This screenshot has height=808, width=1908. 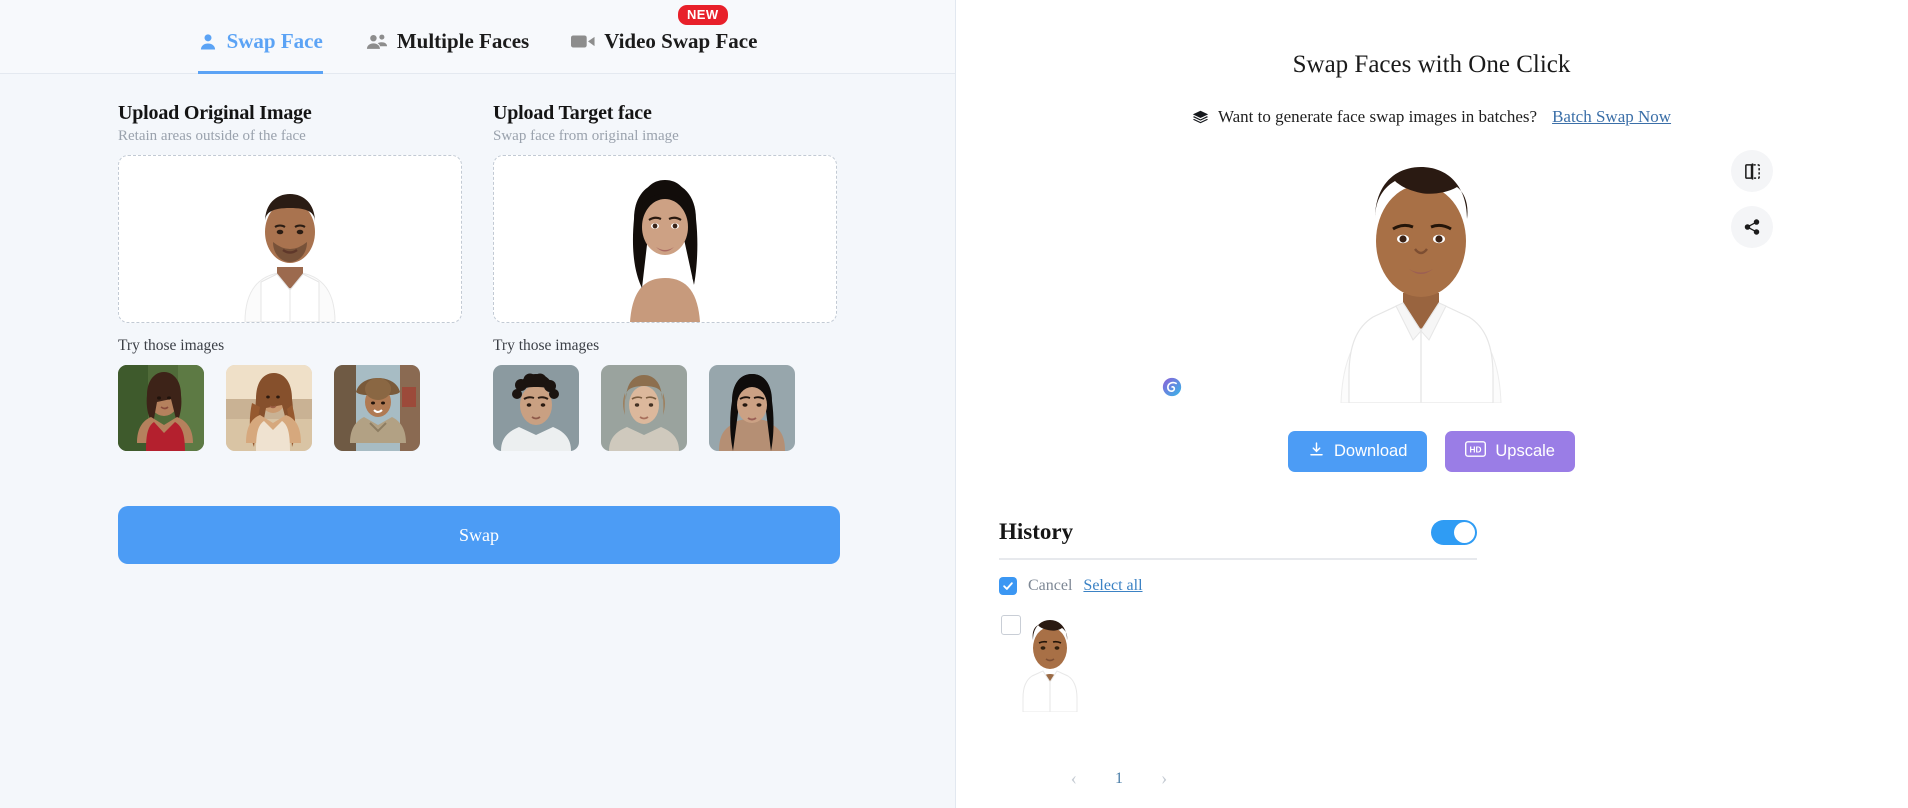 I want to click on download-button: Download, so click(x=1357, y=451).